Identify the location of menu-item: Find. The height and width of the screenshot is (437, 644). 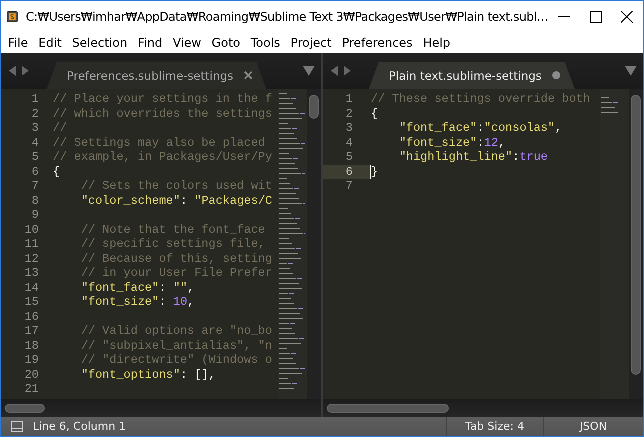
(150, 43).